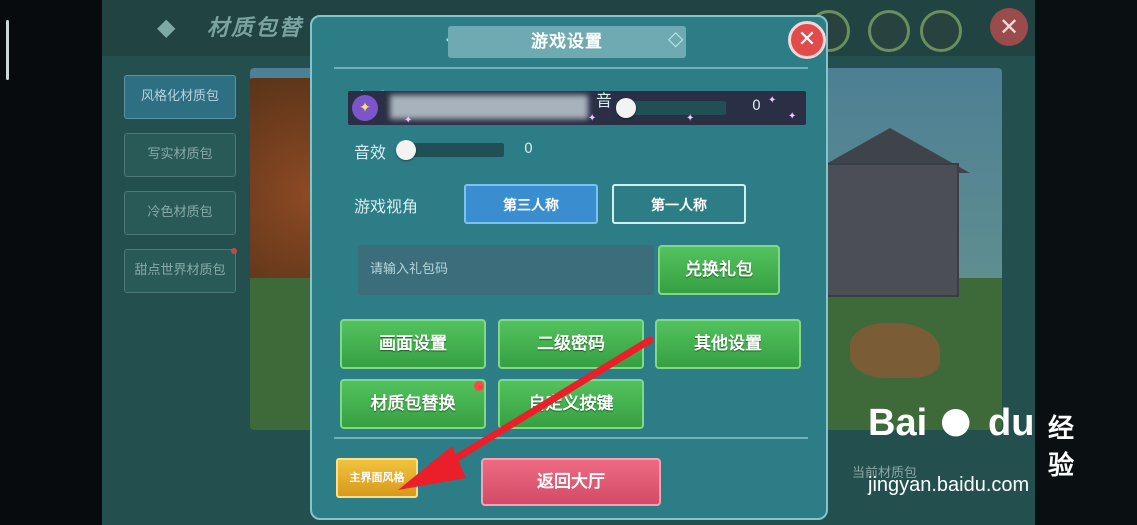 This screenshot has height=525, width=1137. I want to click on paw-icon: ●, so click(956, 420).